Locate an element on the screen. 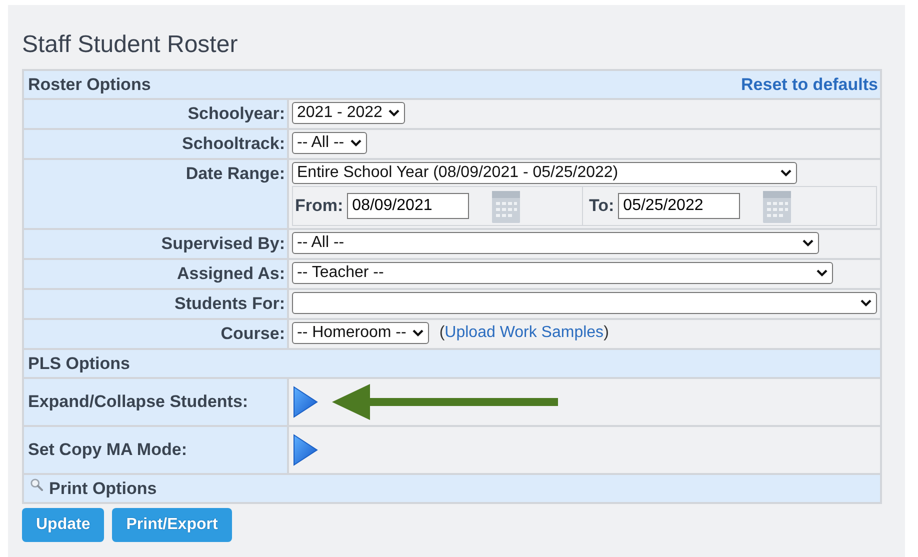 The height and width of the screenshot is (557, 918). select-field: -- Teacher -- is located at coordinates (562, 273).